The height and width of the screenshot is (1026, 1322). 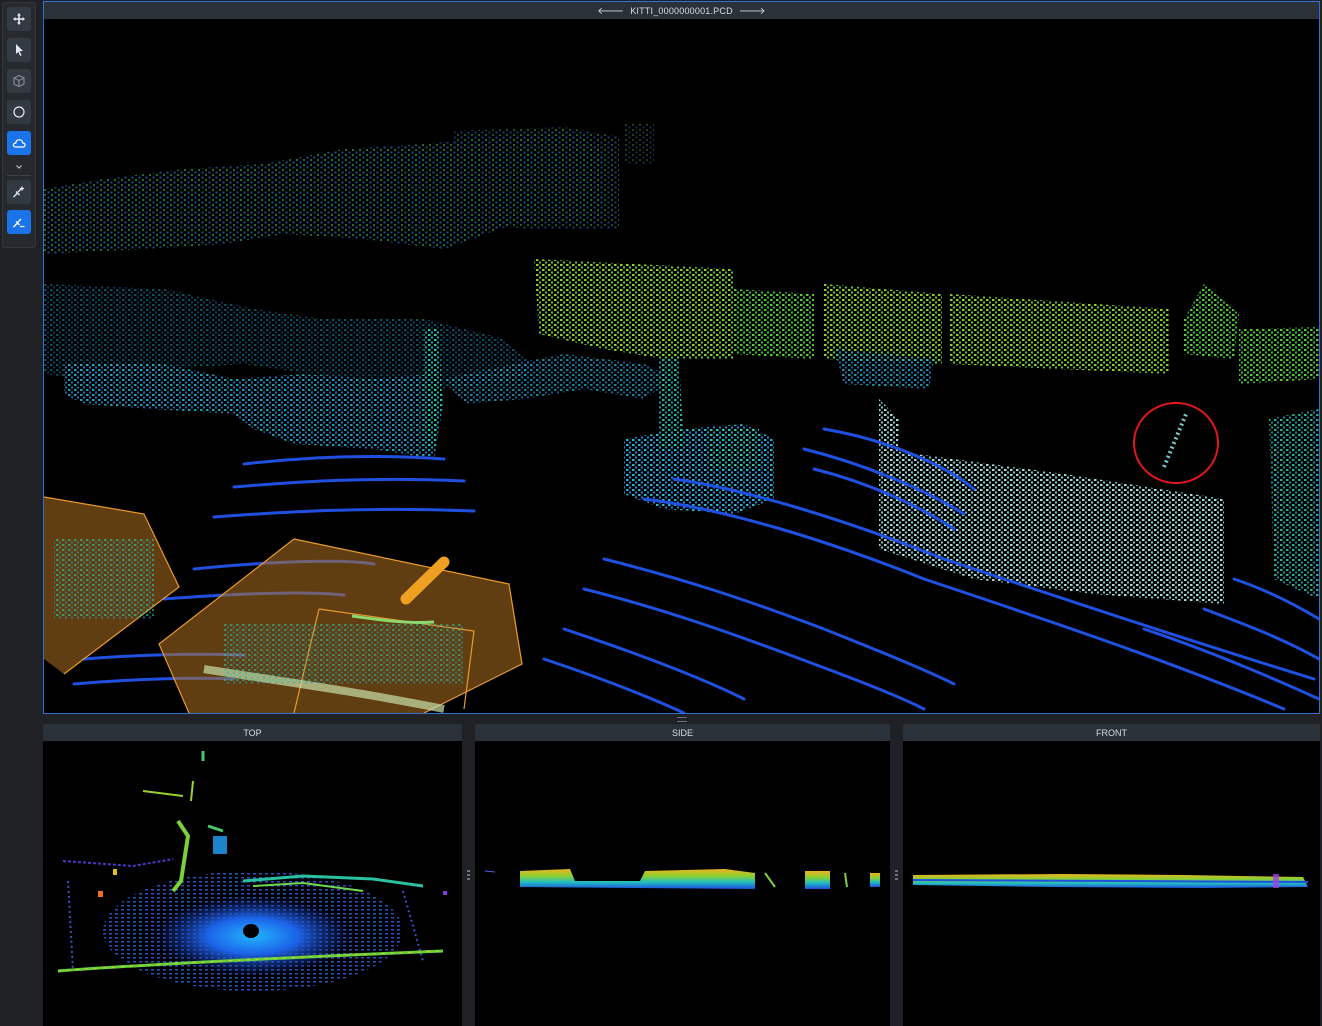 I want to click on cloud-icon, so click(x=19, y=143).